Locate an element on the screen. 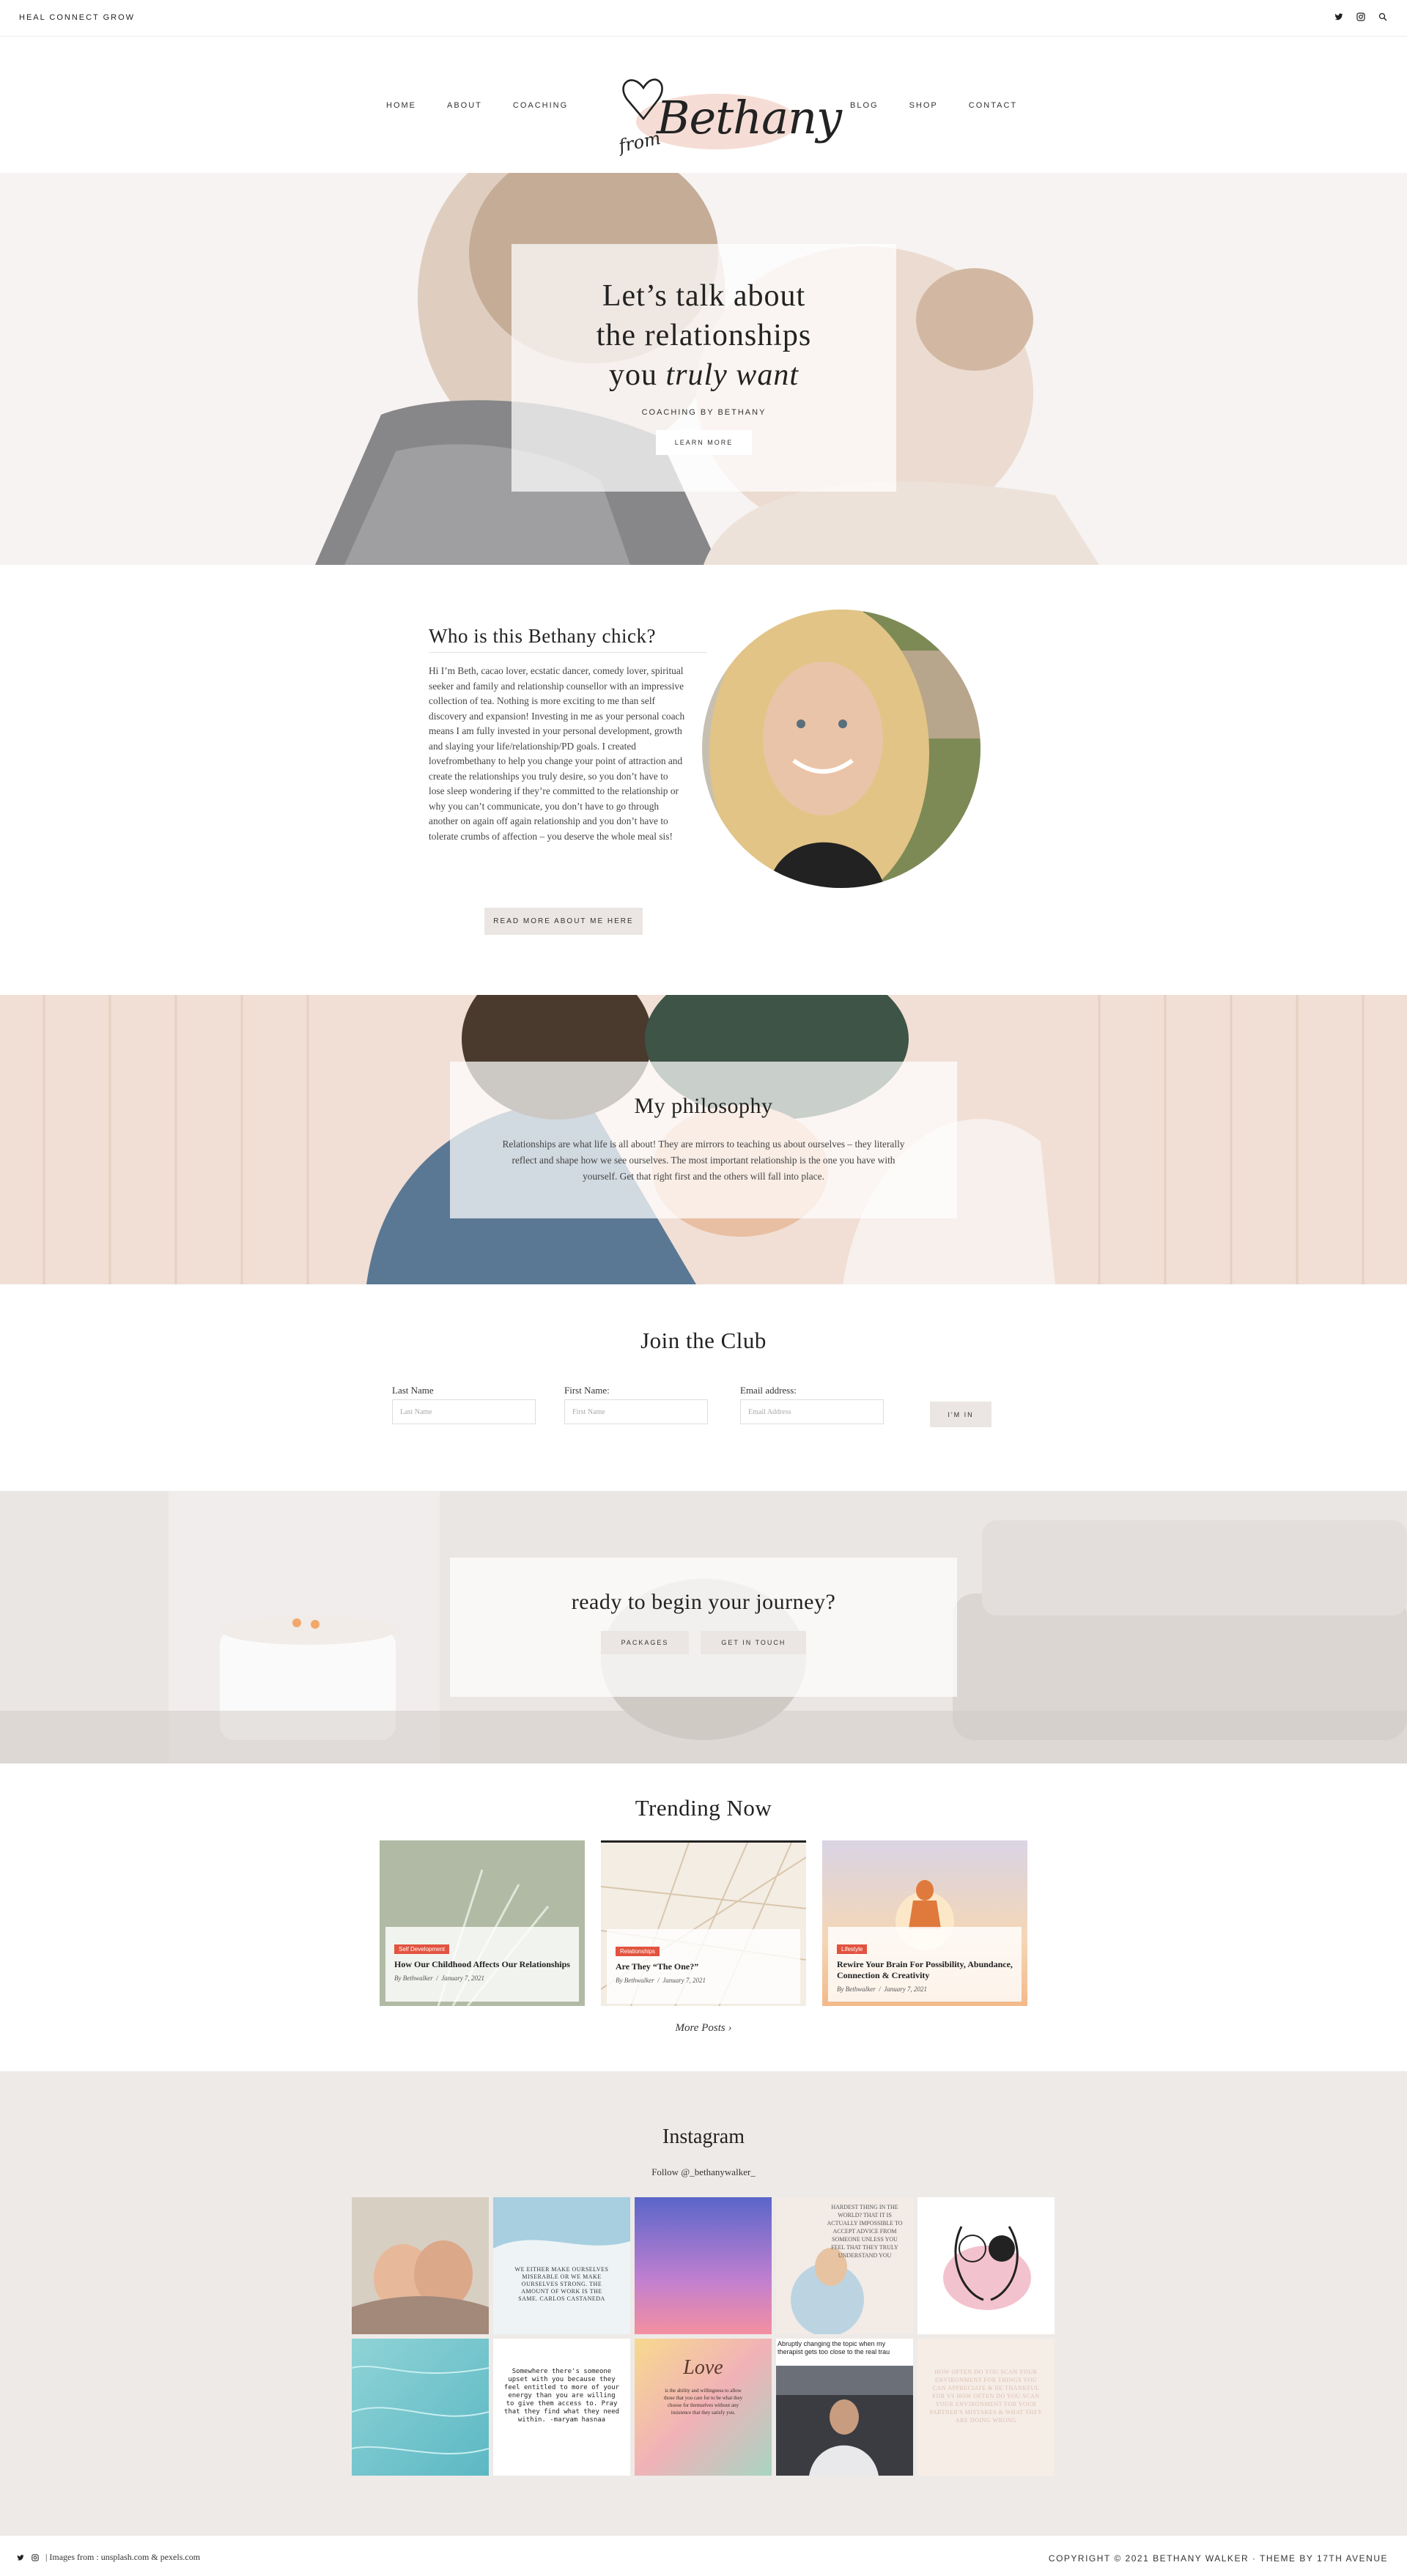 The image size is (1407, 2576). last-name-field: Last Name Last Name is located at coordinates (464, 1404).